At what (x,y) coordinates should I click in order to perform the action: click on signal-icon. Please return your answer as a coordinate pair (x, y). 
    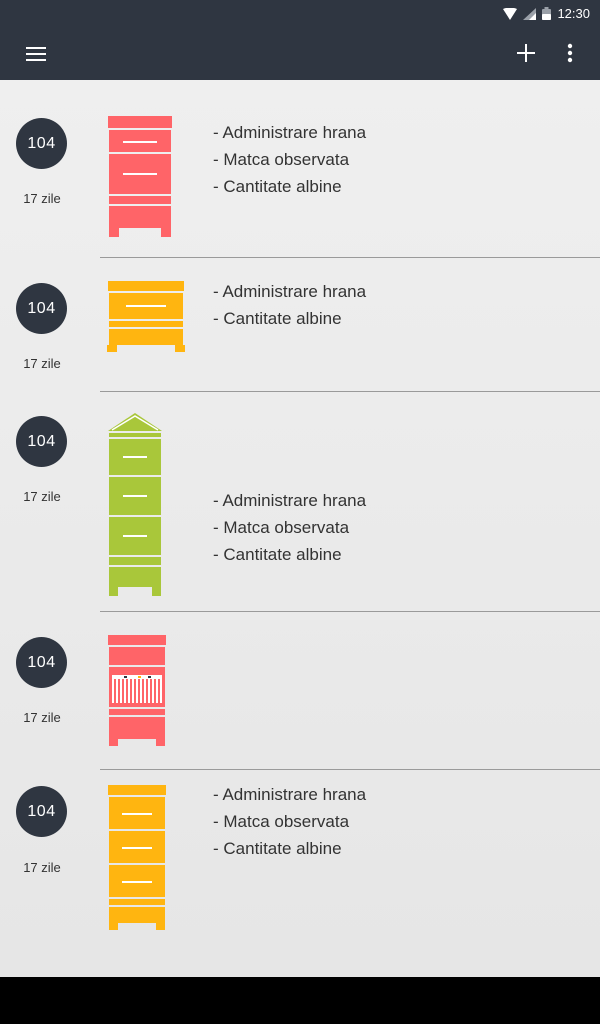
    Looking at the image, I should click on (530, 13).